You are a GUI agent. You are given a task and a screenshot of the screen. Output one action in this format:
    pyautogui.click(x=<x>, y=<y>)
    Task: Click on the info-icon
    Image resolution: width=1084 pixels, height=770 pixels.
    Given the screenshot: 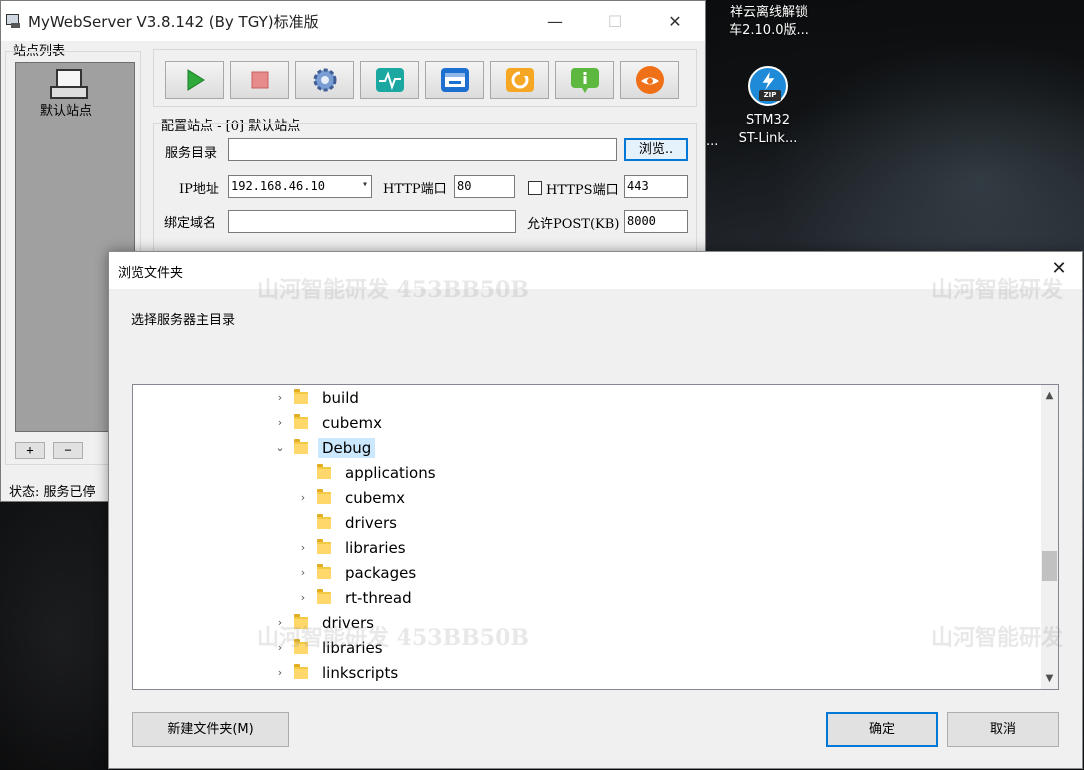 What is the action you would take?
    pyautogui.click(x=584, y=80)
    